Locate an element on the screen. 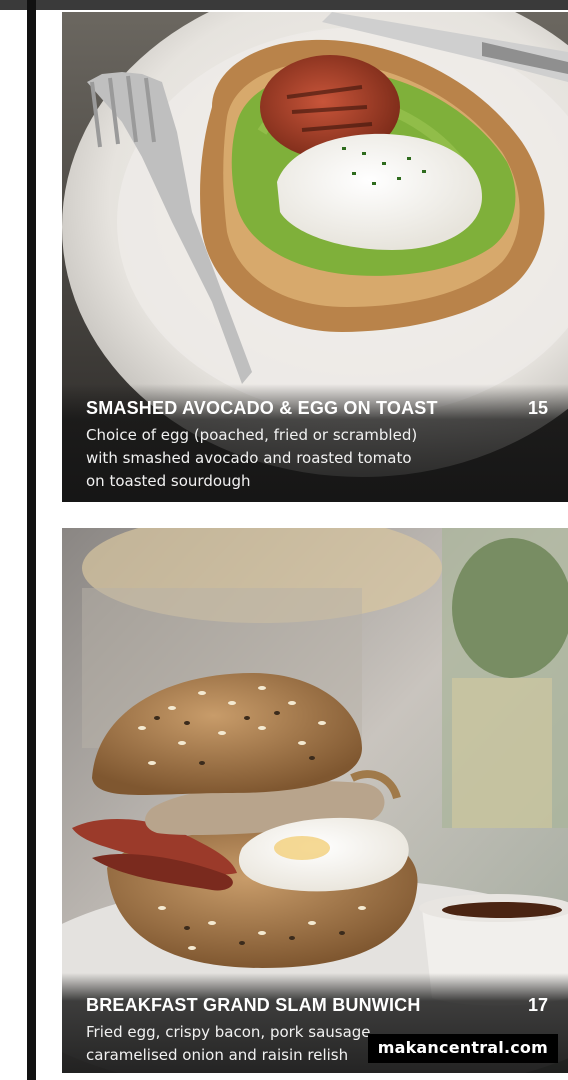 This screenshot has height=1080, width=568. menu-item-title-row: SMASHED AVOCADO & EGG ON TOAST 15 is located at coordinates (317, 408).